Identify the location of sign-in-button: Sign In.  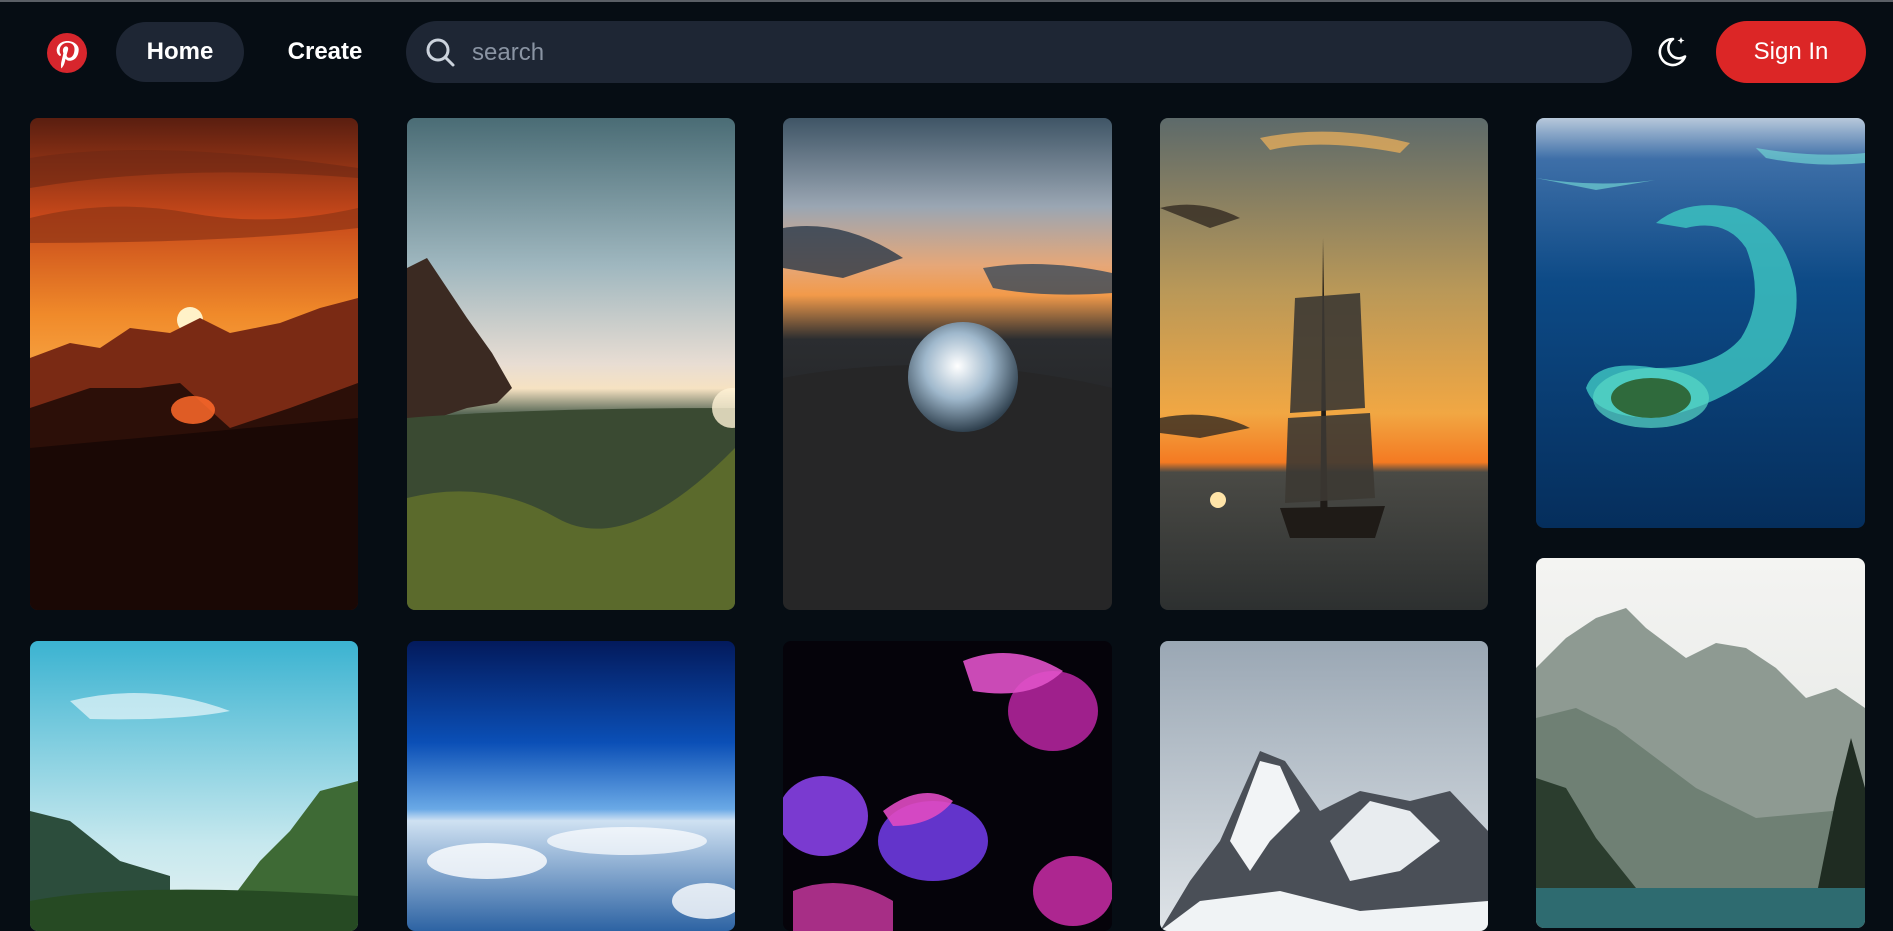
(1791, 52).